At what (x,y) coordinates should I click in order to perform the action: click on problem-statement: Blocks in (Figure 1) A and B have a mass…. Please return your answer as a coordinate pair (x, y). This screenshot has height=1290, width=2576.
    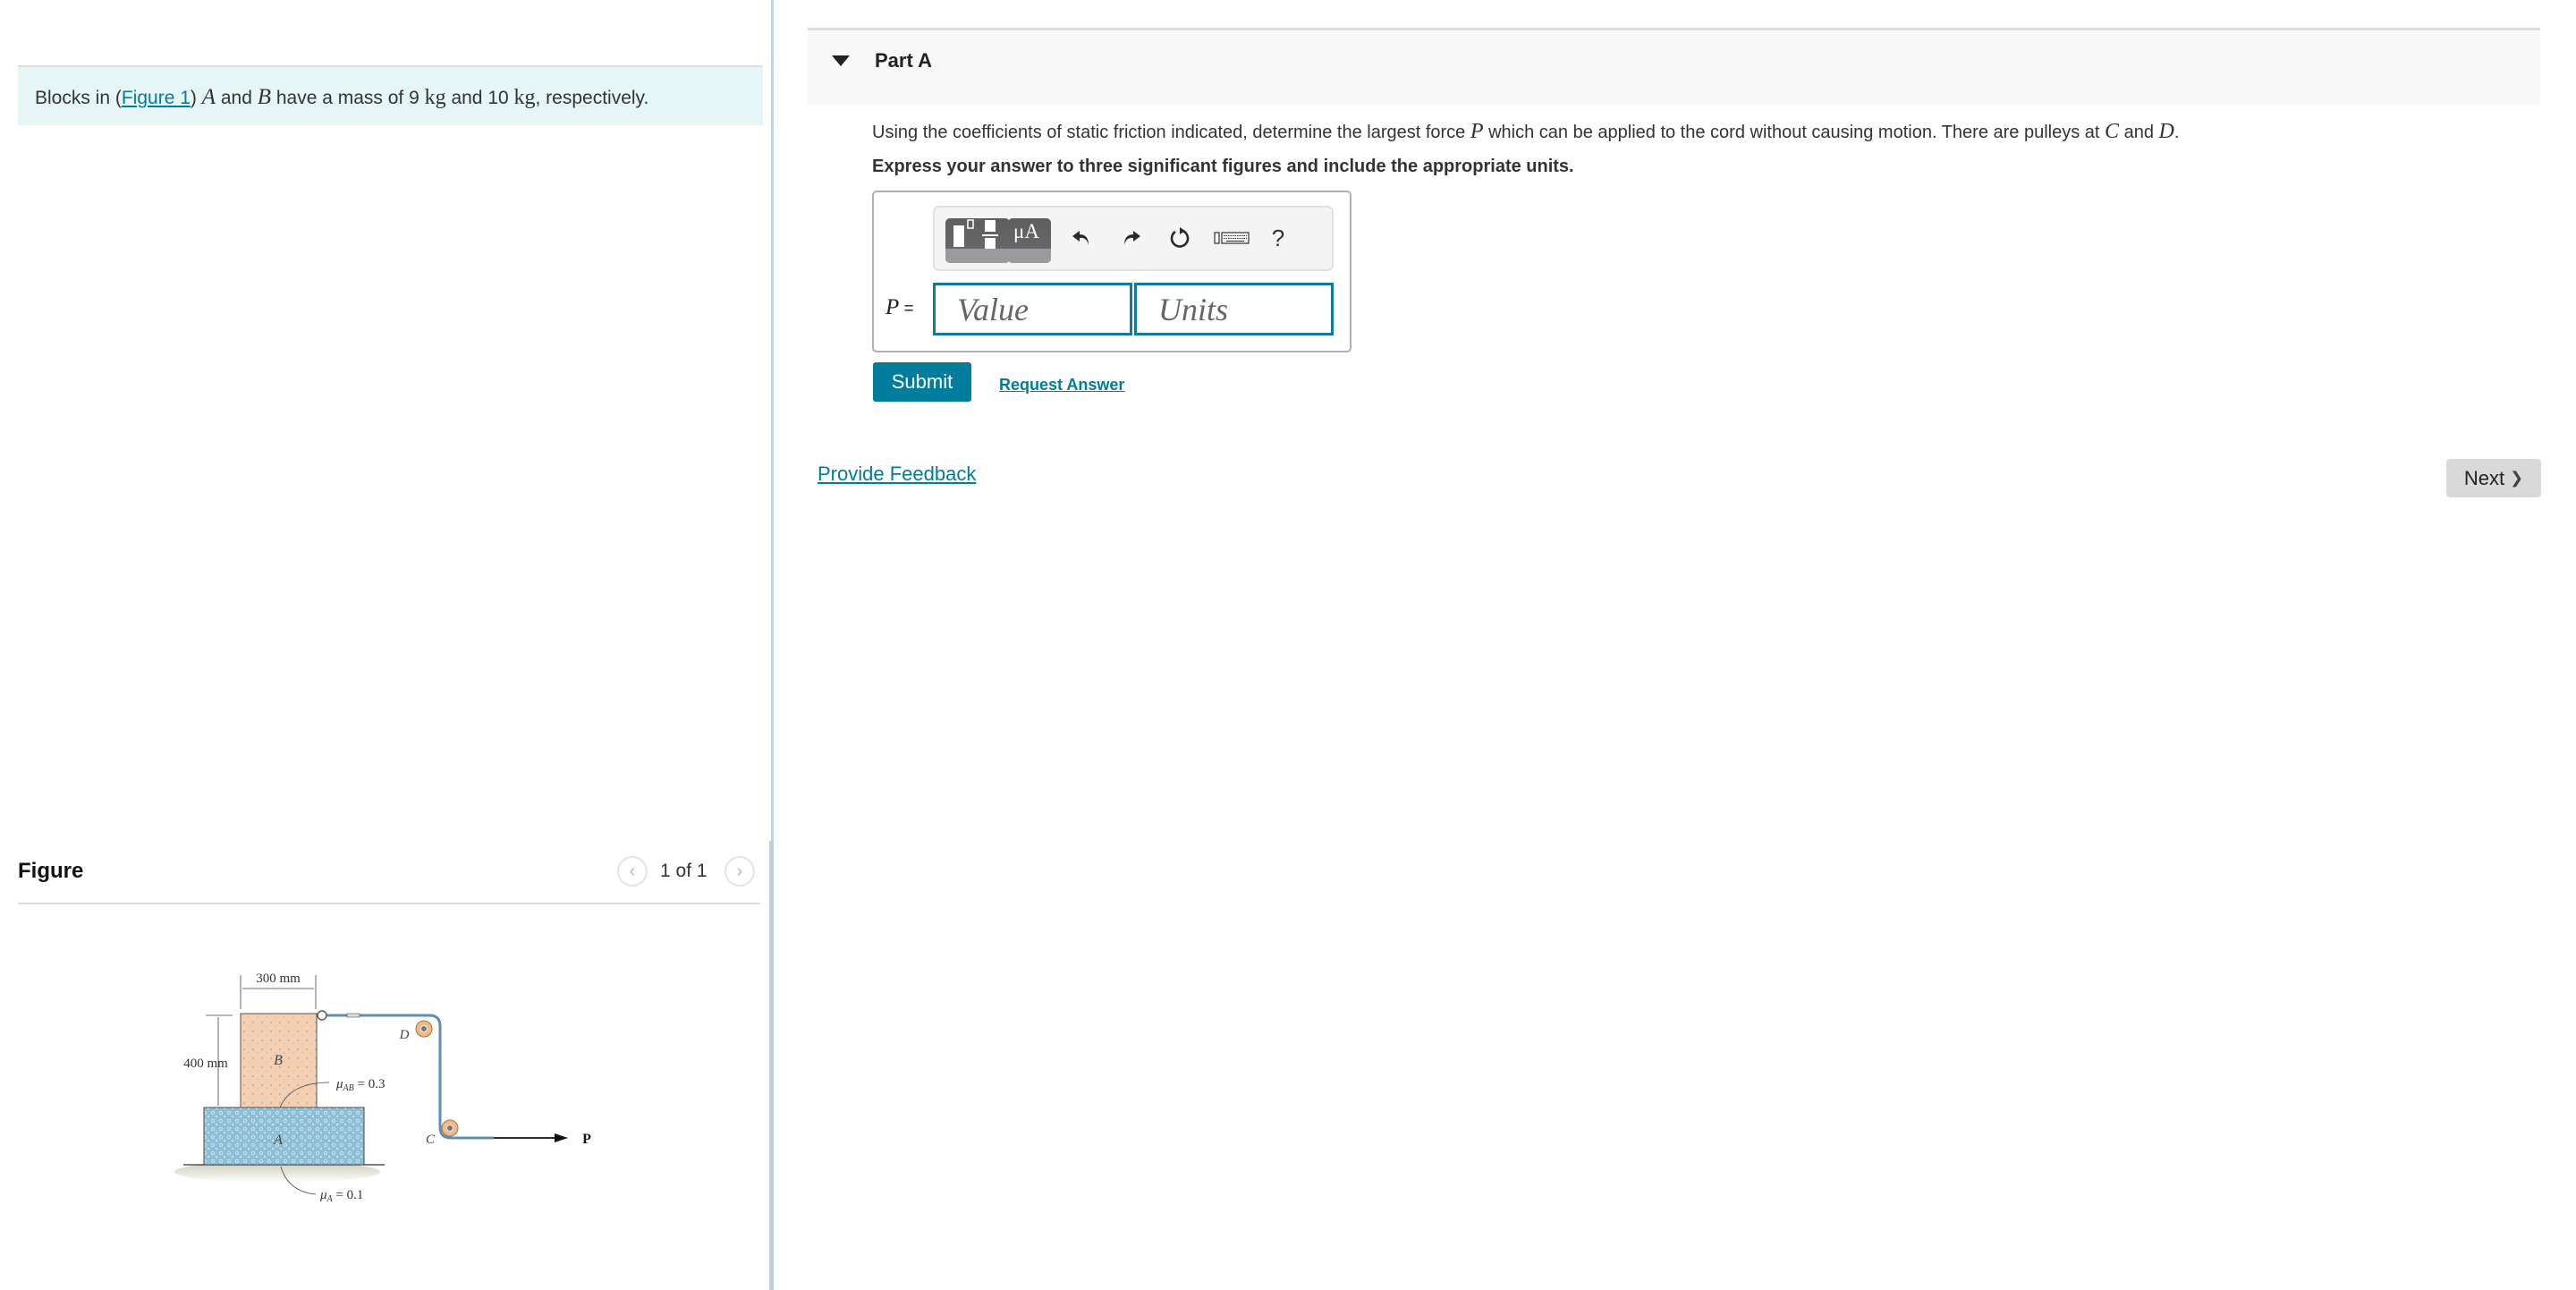
    Looking at the image, I should click on (390, 95).